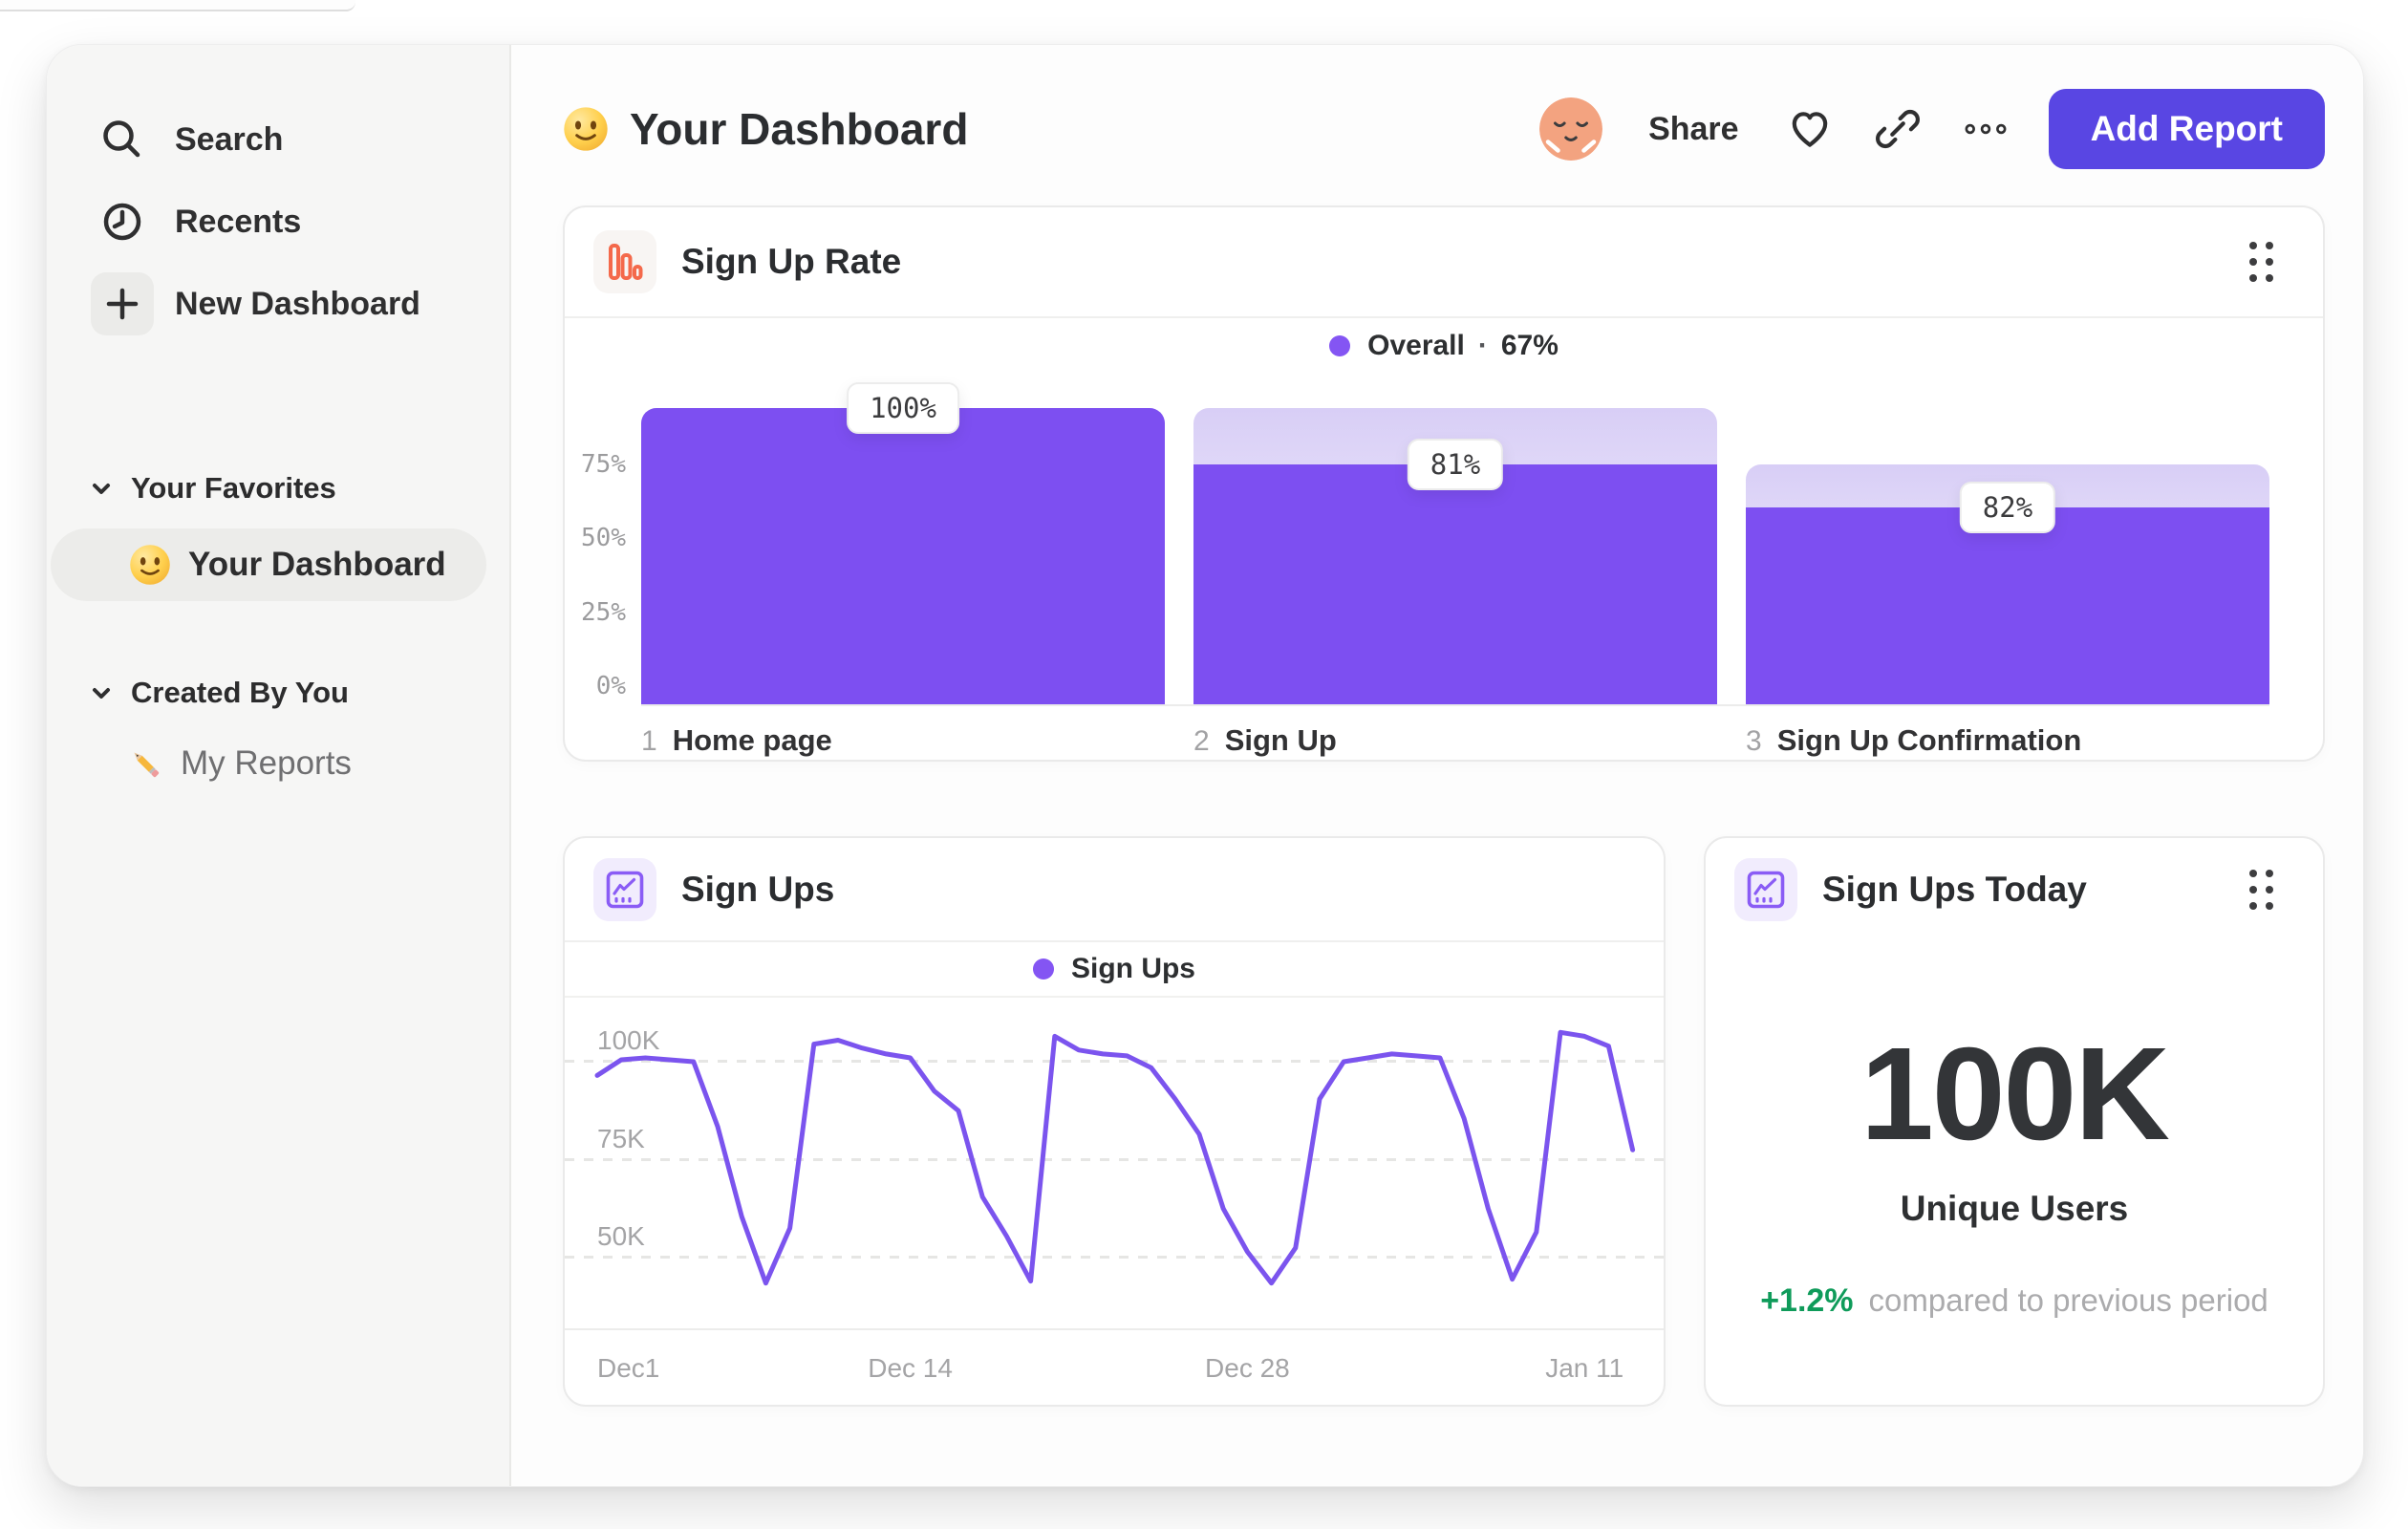 This screenshot has height=1529, width=2408. What do you see at coordinates (2187, 129) in the screenshot?
I see `add-report-button: Add Report` at bounding box center [2187, 129].